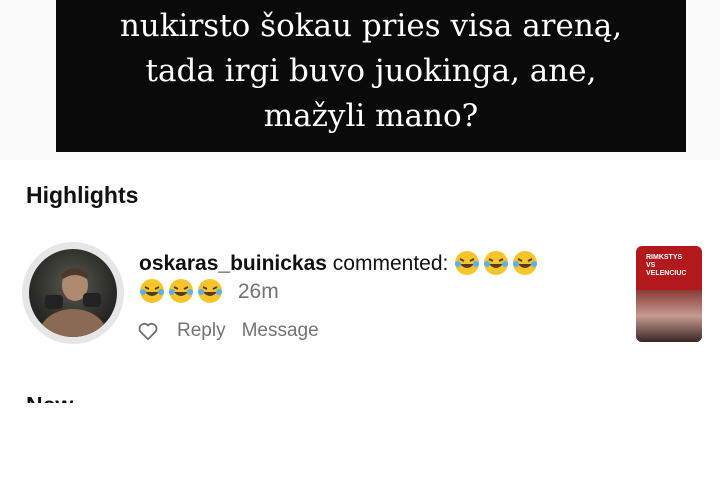  What do you see at coordinates (651, 265) in the screenshot?
I see `thumbnail-line: VS` at bounding box center [651, 265].